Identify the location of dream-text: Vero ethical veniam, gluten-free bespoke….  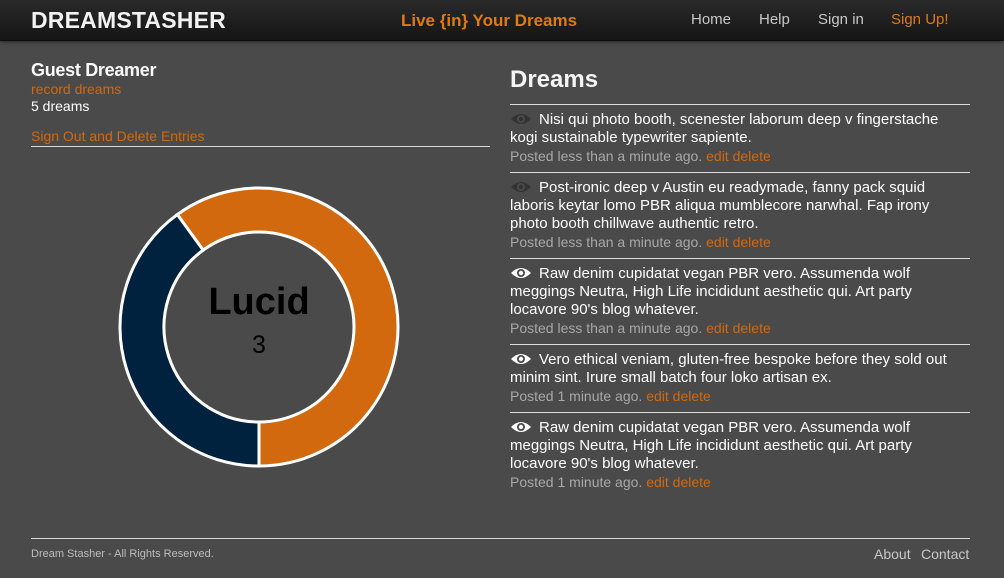
(728, 368).